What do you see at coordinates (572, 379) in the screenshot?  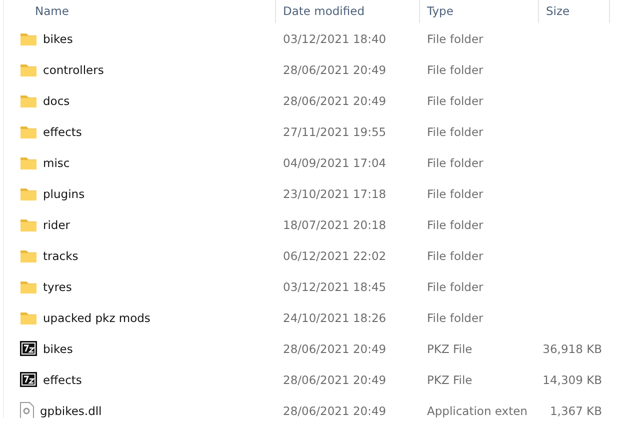 I see `file-size: 14,309 KB` at bounding box center [572, 379].